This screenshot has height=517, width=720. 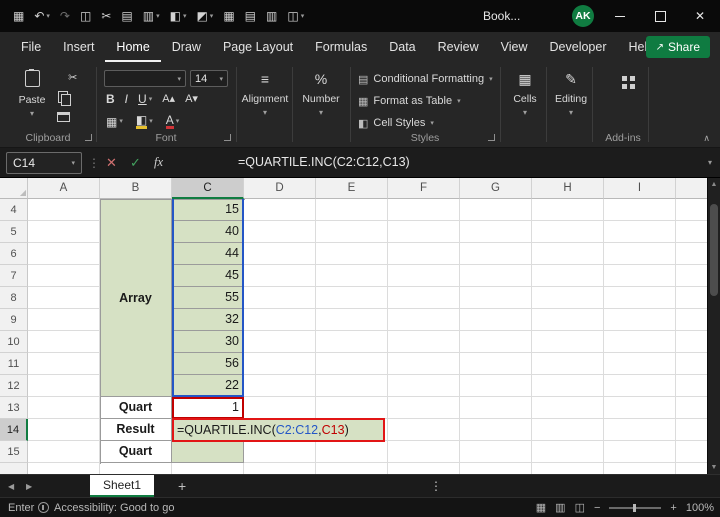 I want to click on cell-c4: 15, so click(x=208, y=210).